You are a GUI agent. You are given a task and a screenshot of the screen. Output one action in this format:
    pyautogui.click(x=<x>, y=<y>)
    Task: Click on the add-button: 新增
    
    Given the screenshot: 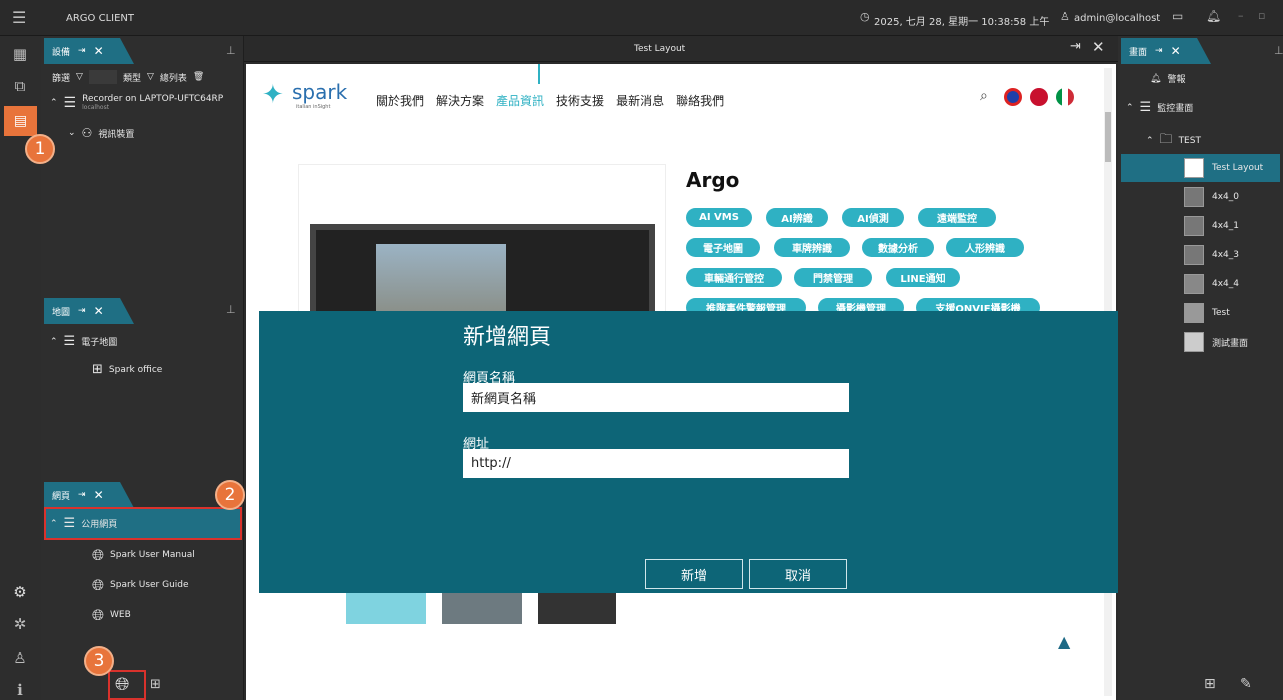 What is the action you would take?
    pyautogui.click(x=694, y=574)
    